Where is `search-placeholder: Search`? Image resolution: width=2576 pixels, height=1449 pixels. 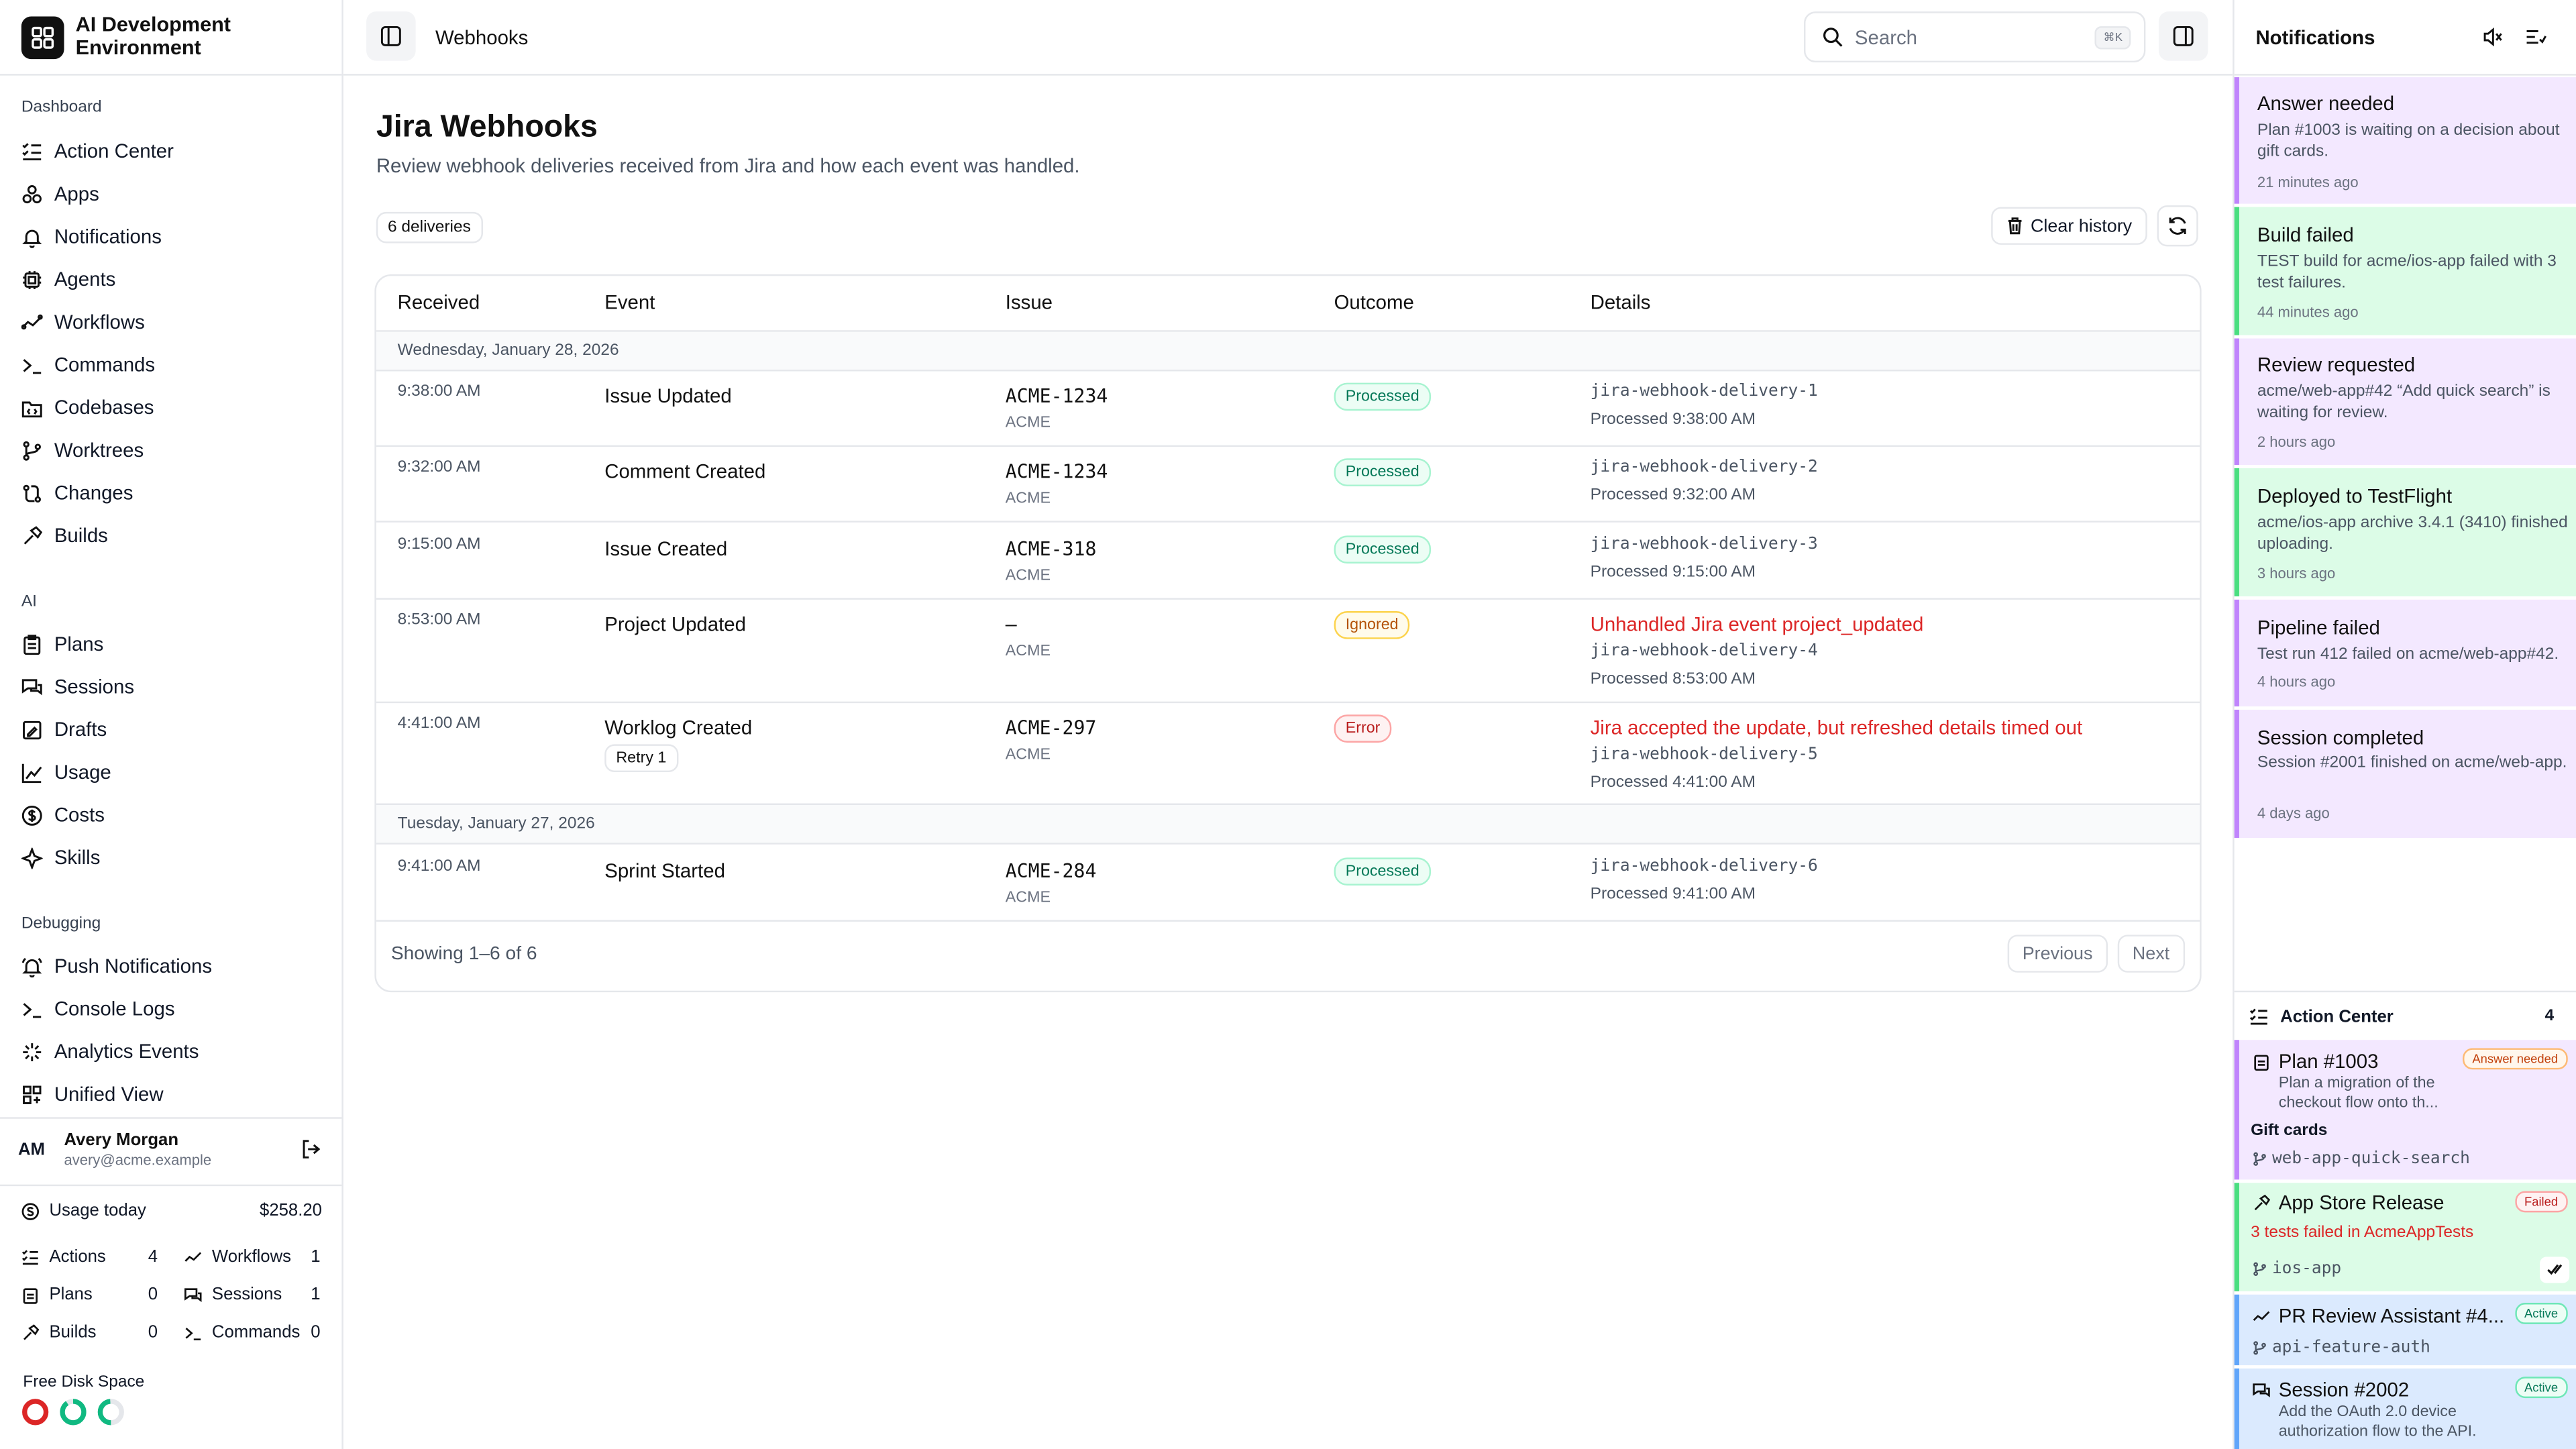 search-placeholder: Search is located at coordinates (1886, 37).